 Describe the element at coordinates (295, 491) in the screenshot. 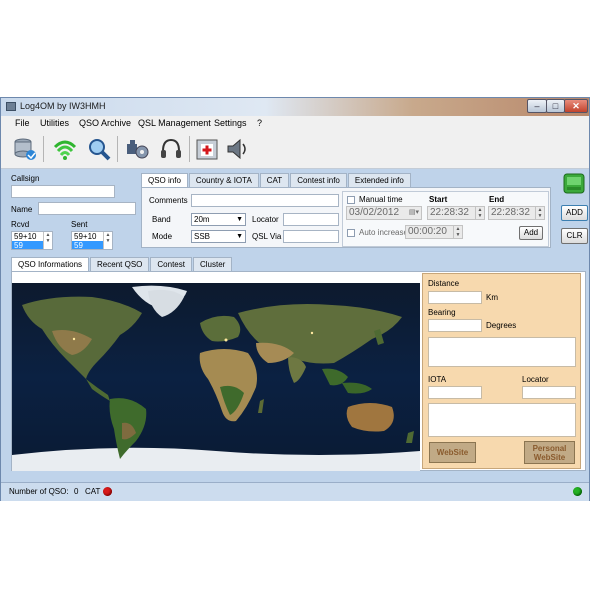

I see `status-bar: Number of QSO: 0 CAT` at that location.